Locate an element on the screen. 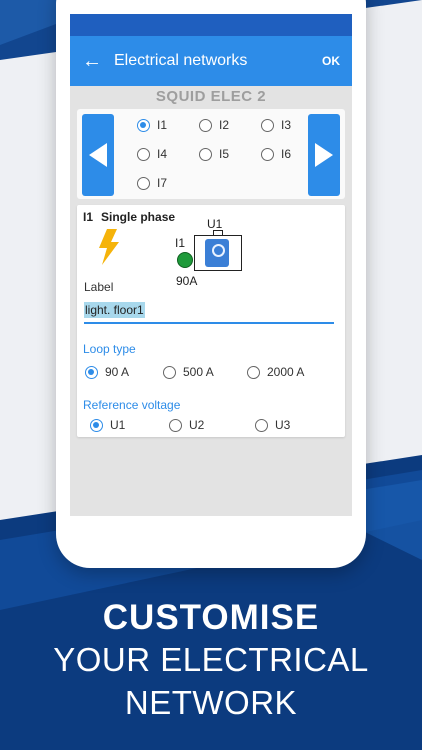 The image size is (422, 750). channel-label: I7 is located at coordinates (162, 183).